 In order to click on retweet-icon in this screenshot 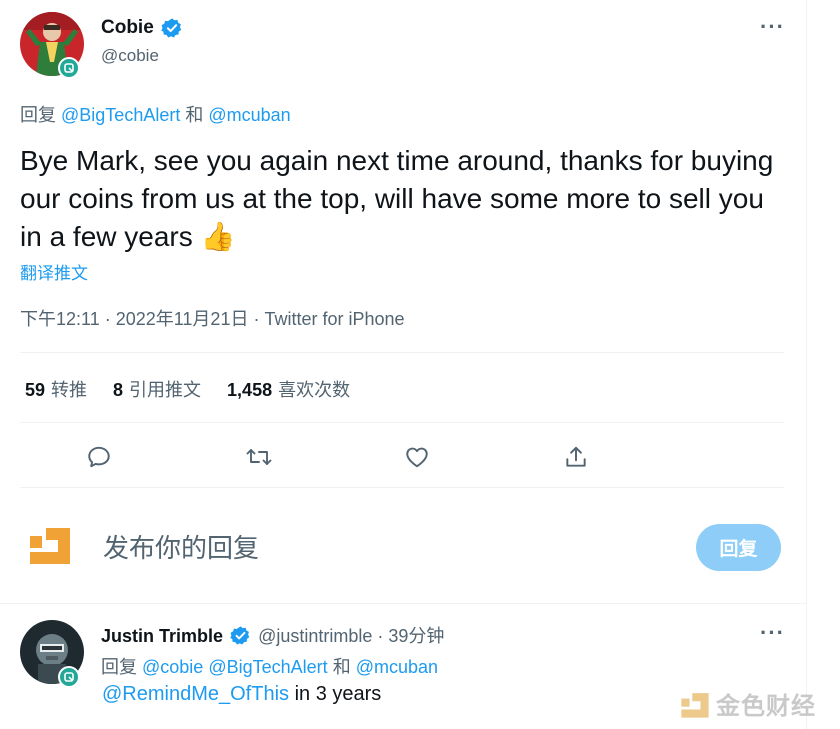, I will do `click(259, 457)`.